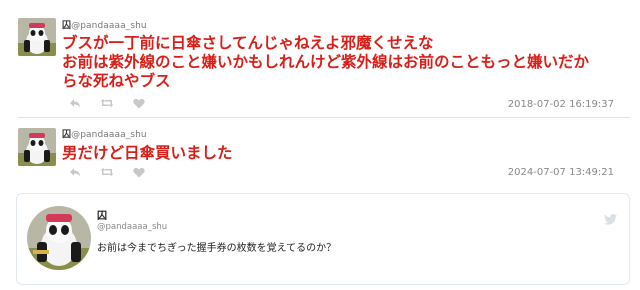 The image size is (640, 290). What do you see at coordinates (324, 117) in the screenshot?
I see `divider` at bounding box center [324, 117].